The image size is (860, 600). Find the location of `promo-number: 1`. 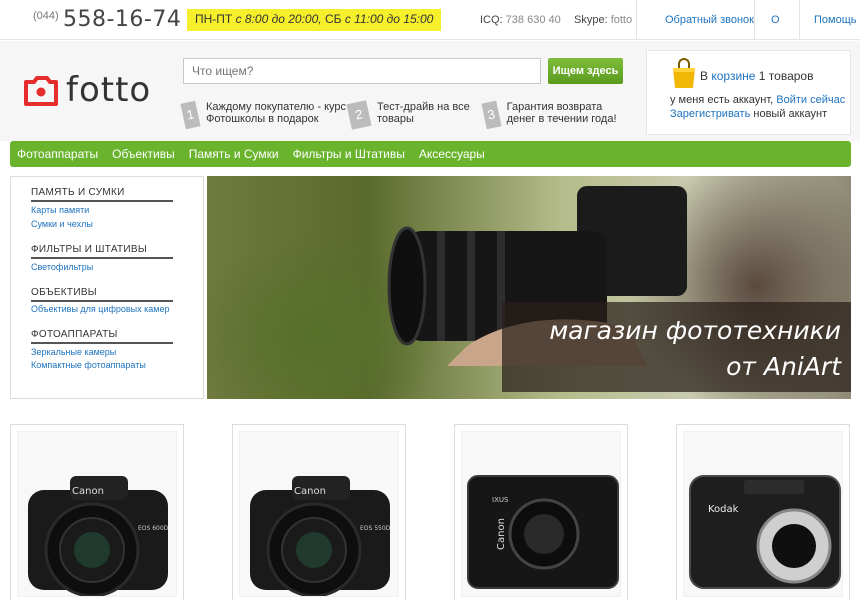

promo-number: 1 is located at coordinates (190, 115).